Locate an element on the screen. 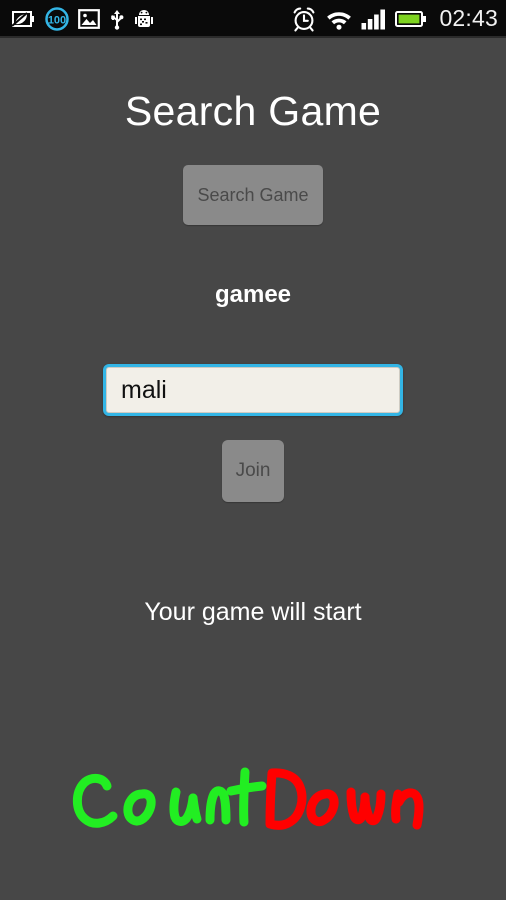  logo-count-strokes is located at coordinates (169, 797).